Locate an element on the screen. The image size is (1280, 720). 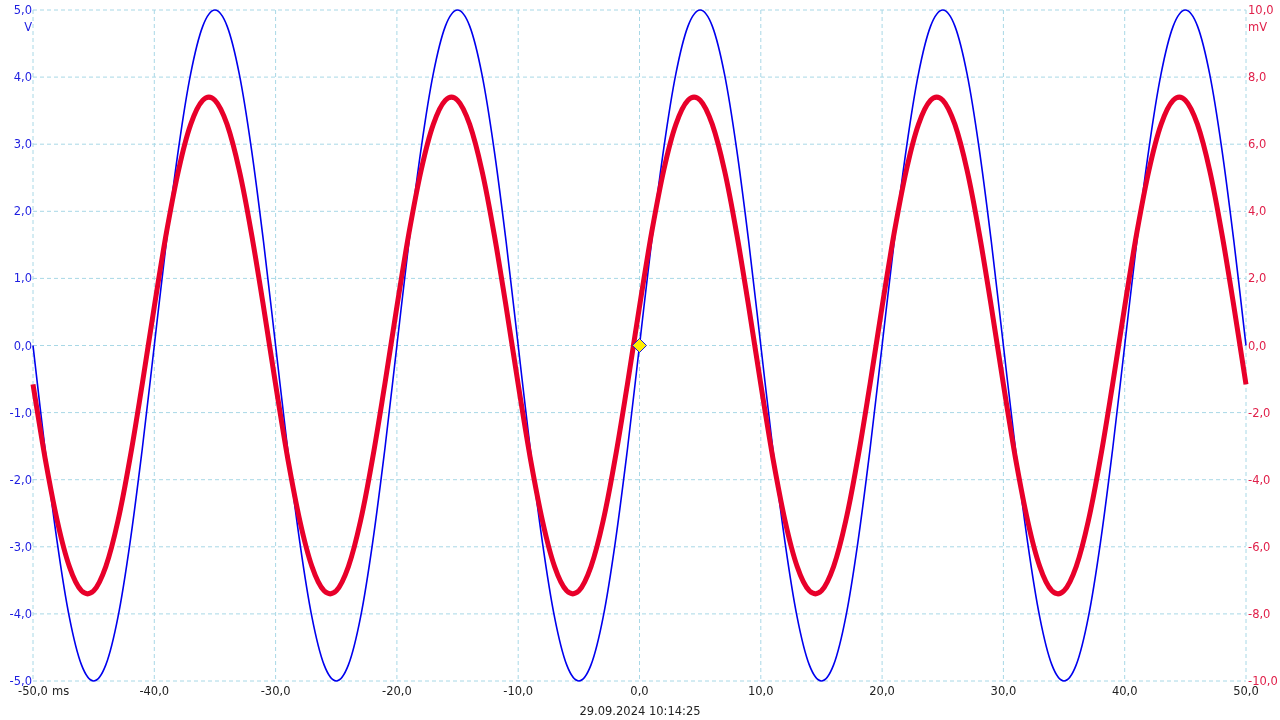
y-axis-label: -6,0 is located at coordinates (1259, 546).